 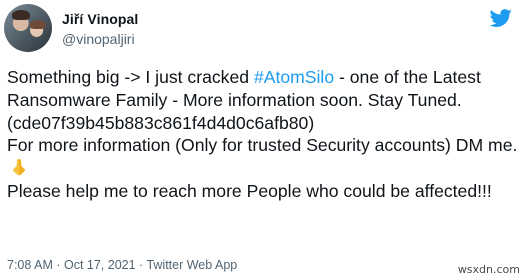 I want to click on avatar, so click(x=28, y=28).